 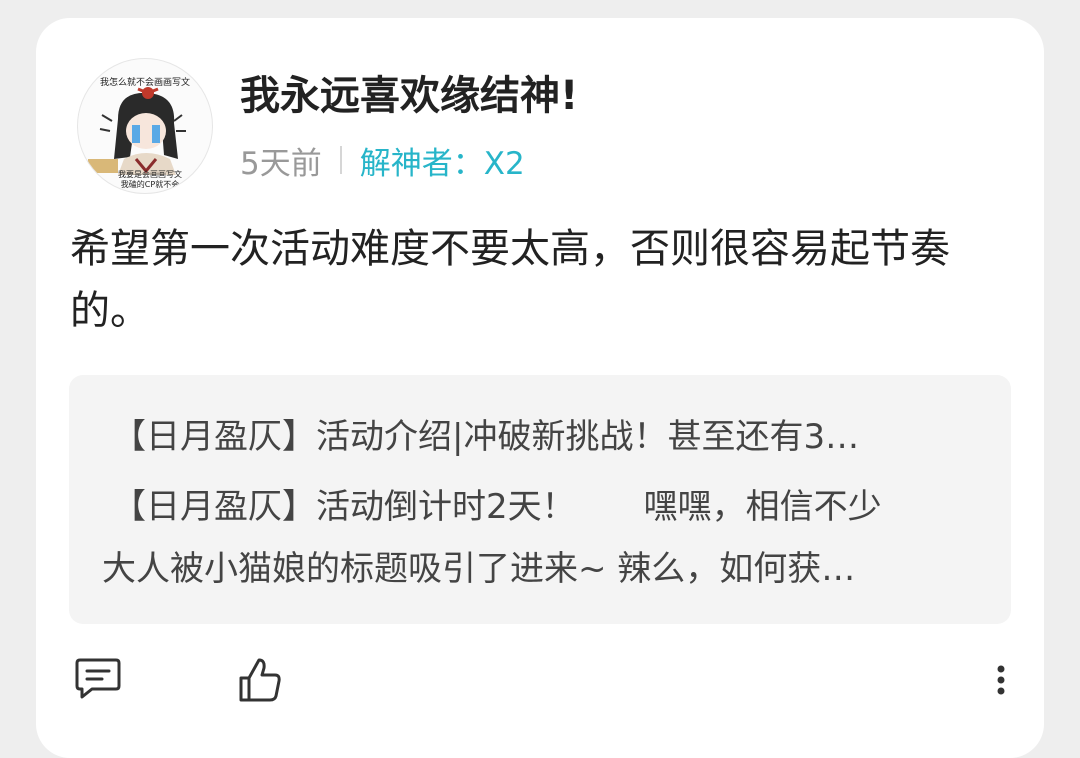 I want to click on thumbs-up-icon, so click(x=260, y=680).